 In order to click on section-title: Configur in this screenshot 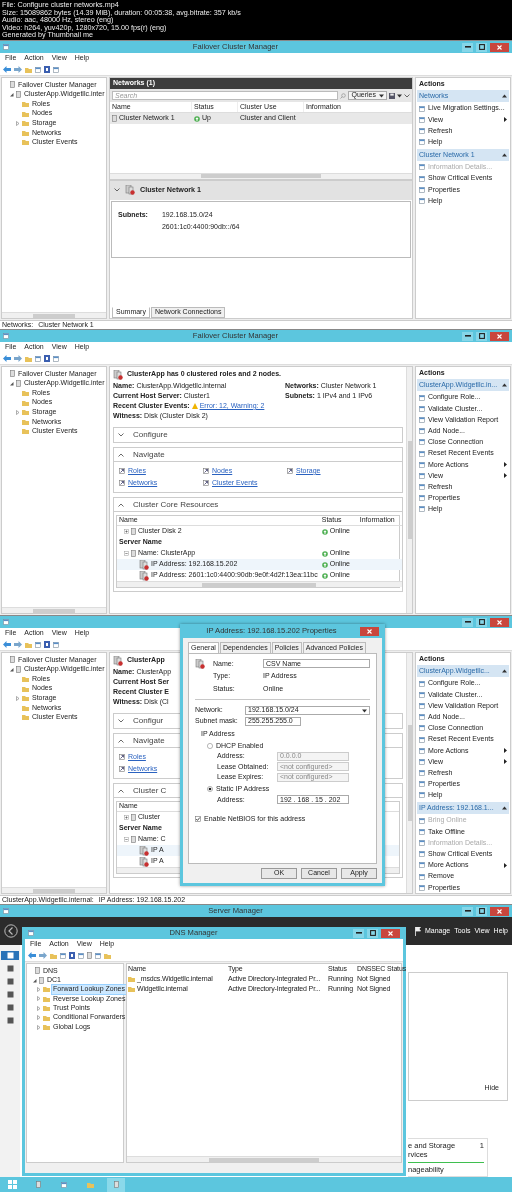, I will do `click(148, 721)`.